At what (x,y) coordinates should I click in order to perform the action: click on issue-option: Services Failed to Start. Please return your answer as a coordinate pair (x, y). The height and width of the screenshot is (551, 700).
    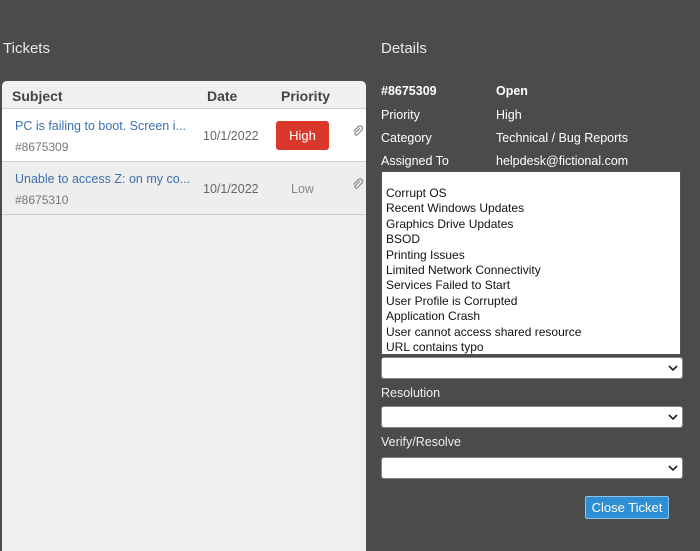
    Looking at the image, I should click on (533, 285).